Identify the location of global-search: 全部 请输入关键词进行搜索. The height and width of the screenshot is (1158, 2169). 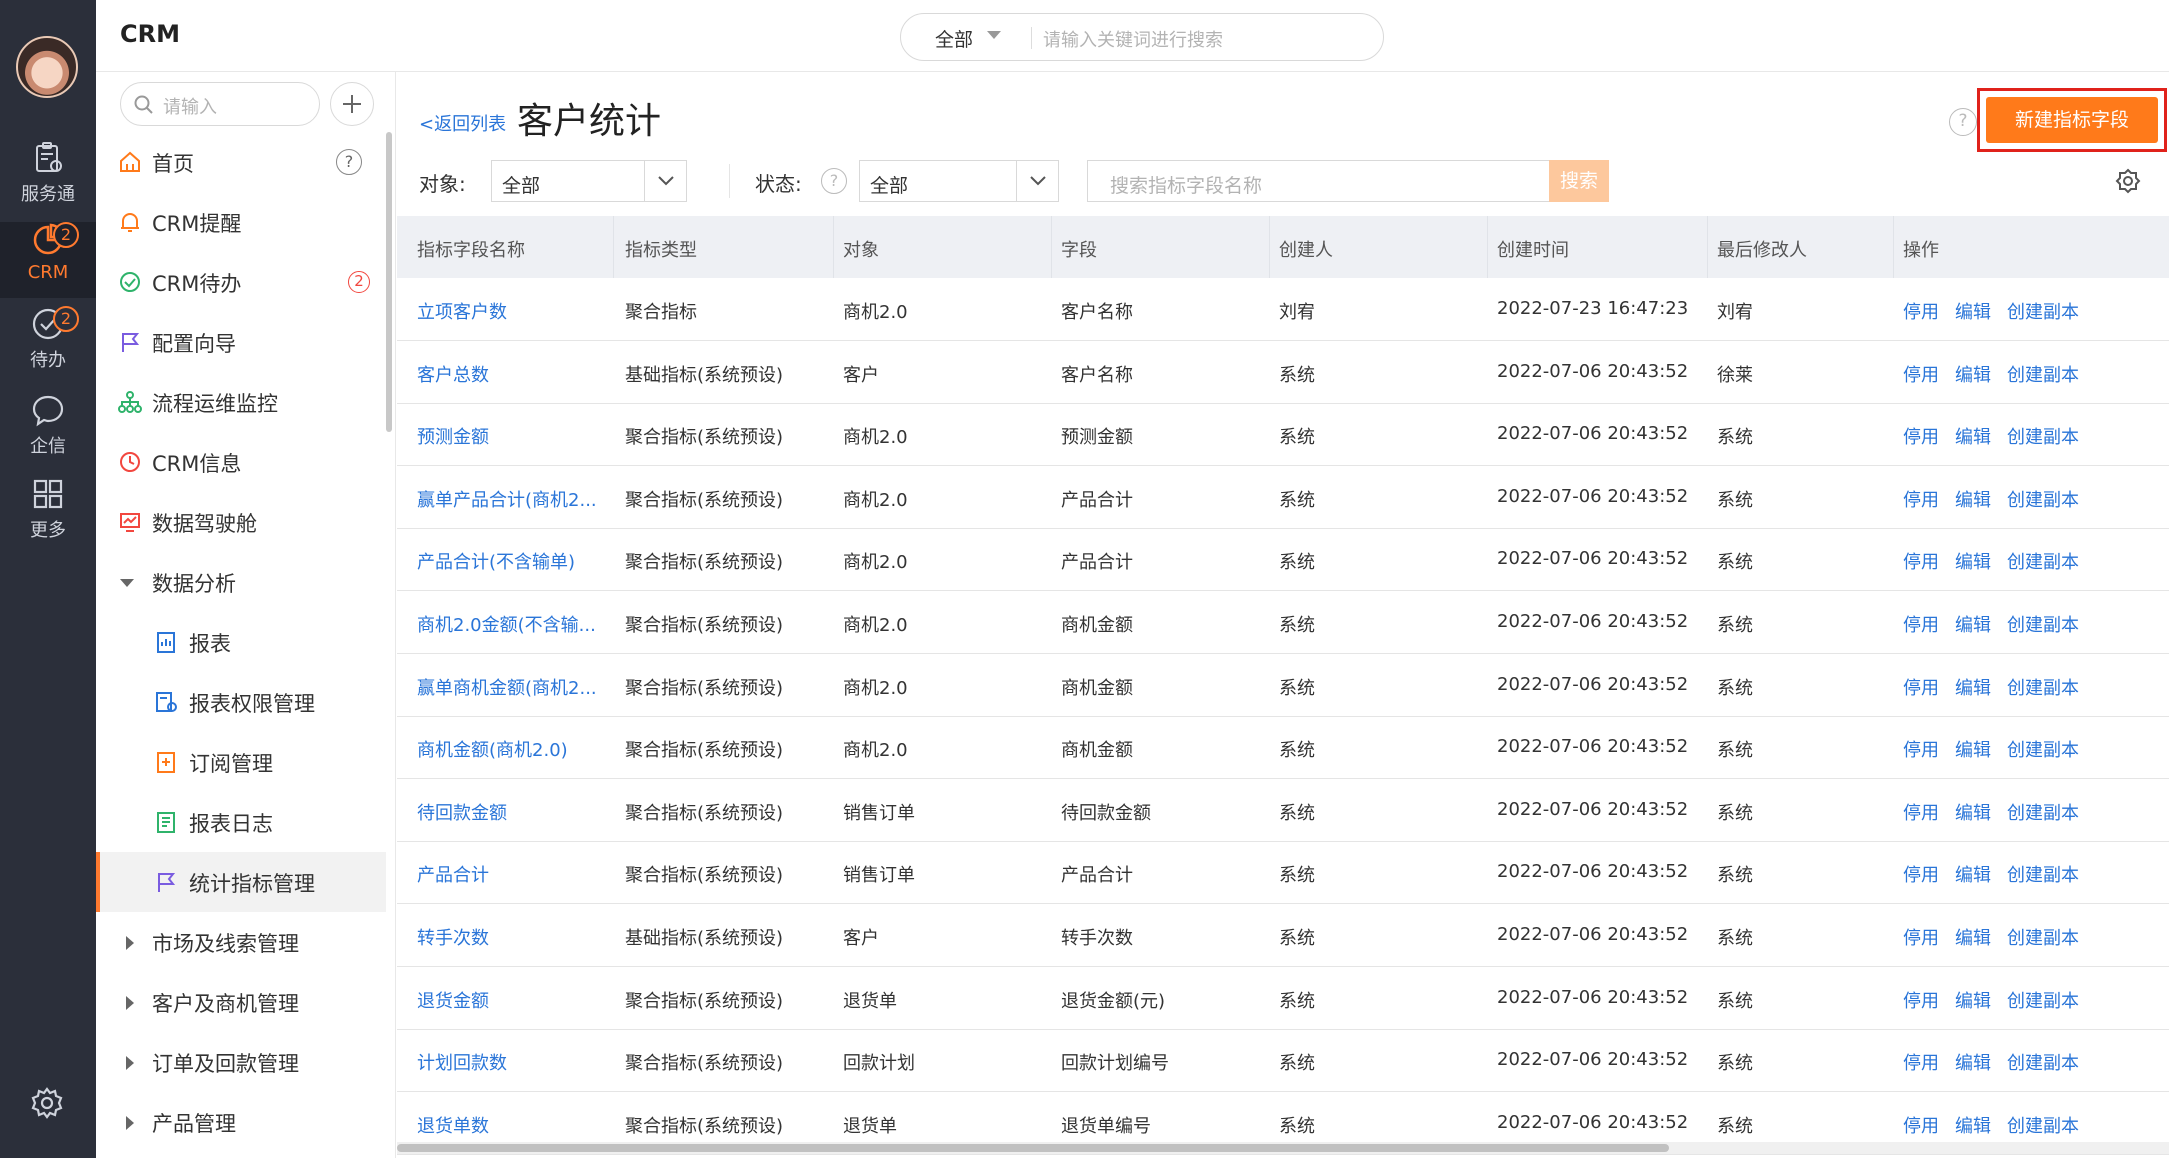
(1142, 37).